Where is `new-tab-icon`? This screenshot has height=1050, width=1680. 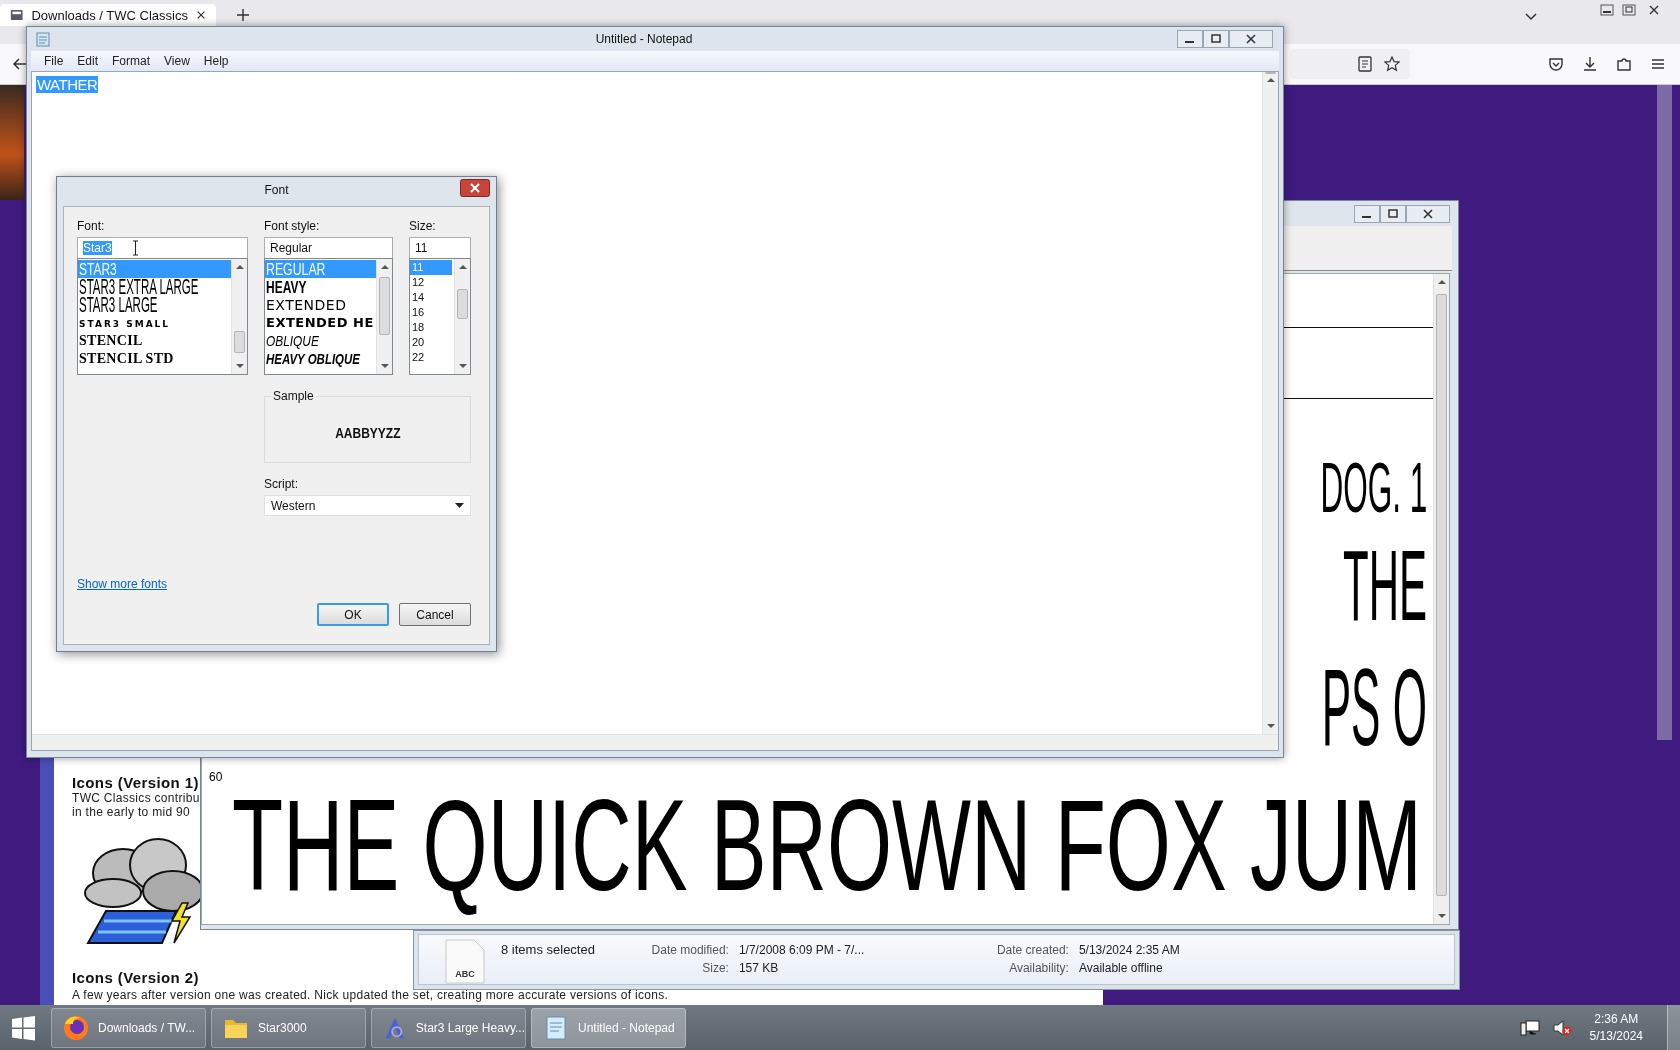 new-tab-icon is located at coordinates (243, 15).